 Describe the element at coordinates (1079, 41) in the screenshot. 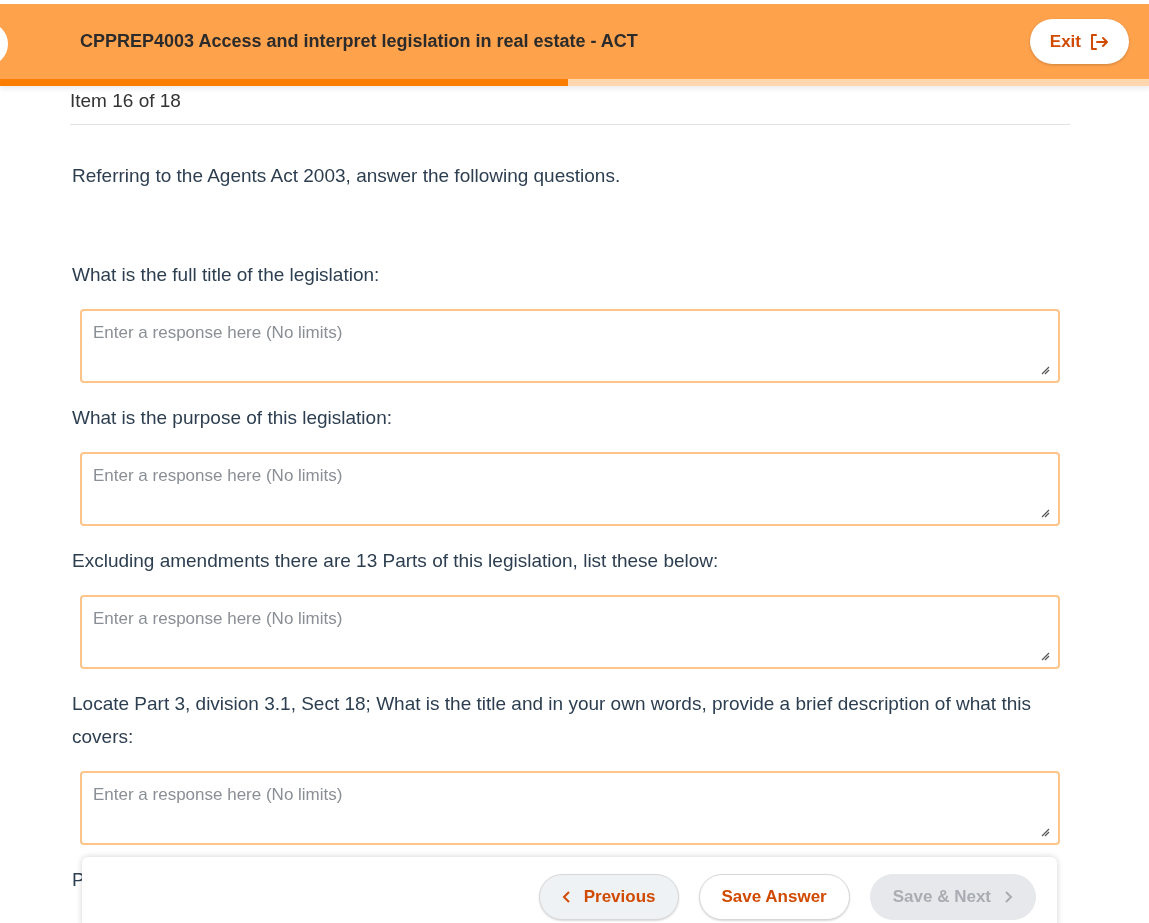

I see `exit-button: Exit` at that location.